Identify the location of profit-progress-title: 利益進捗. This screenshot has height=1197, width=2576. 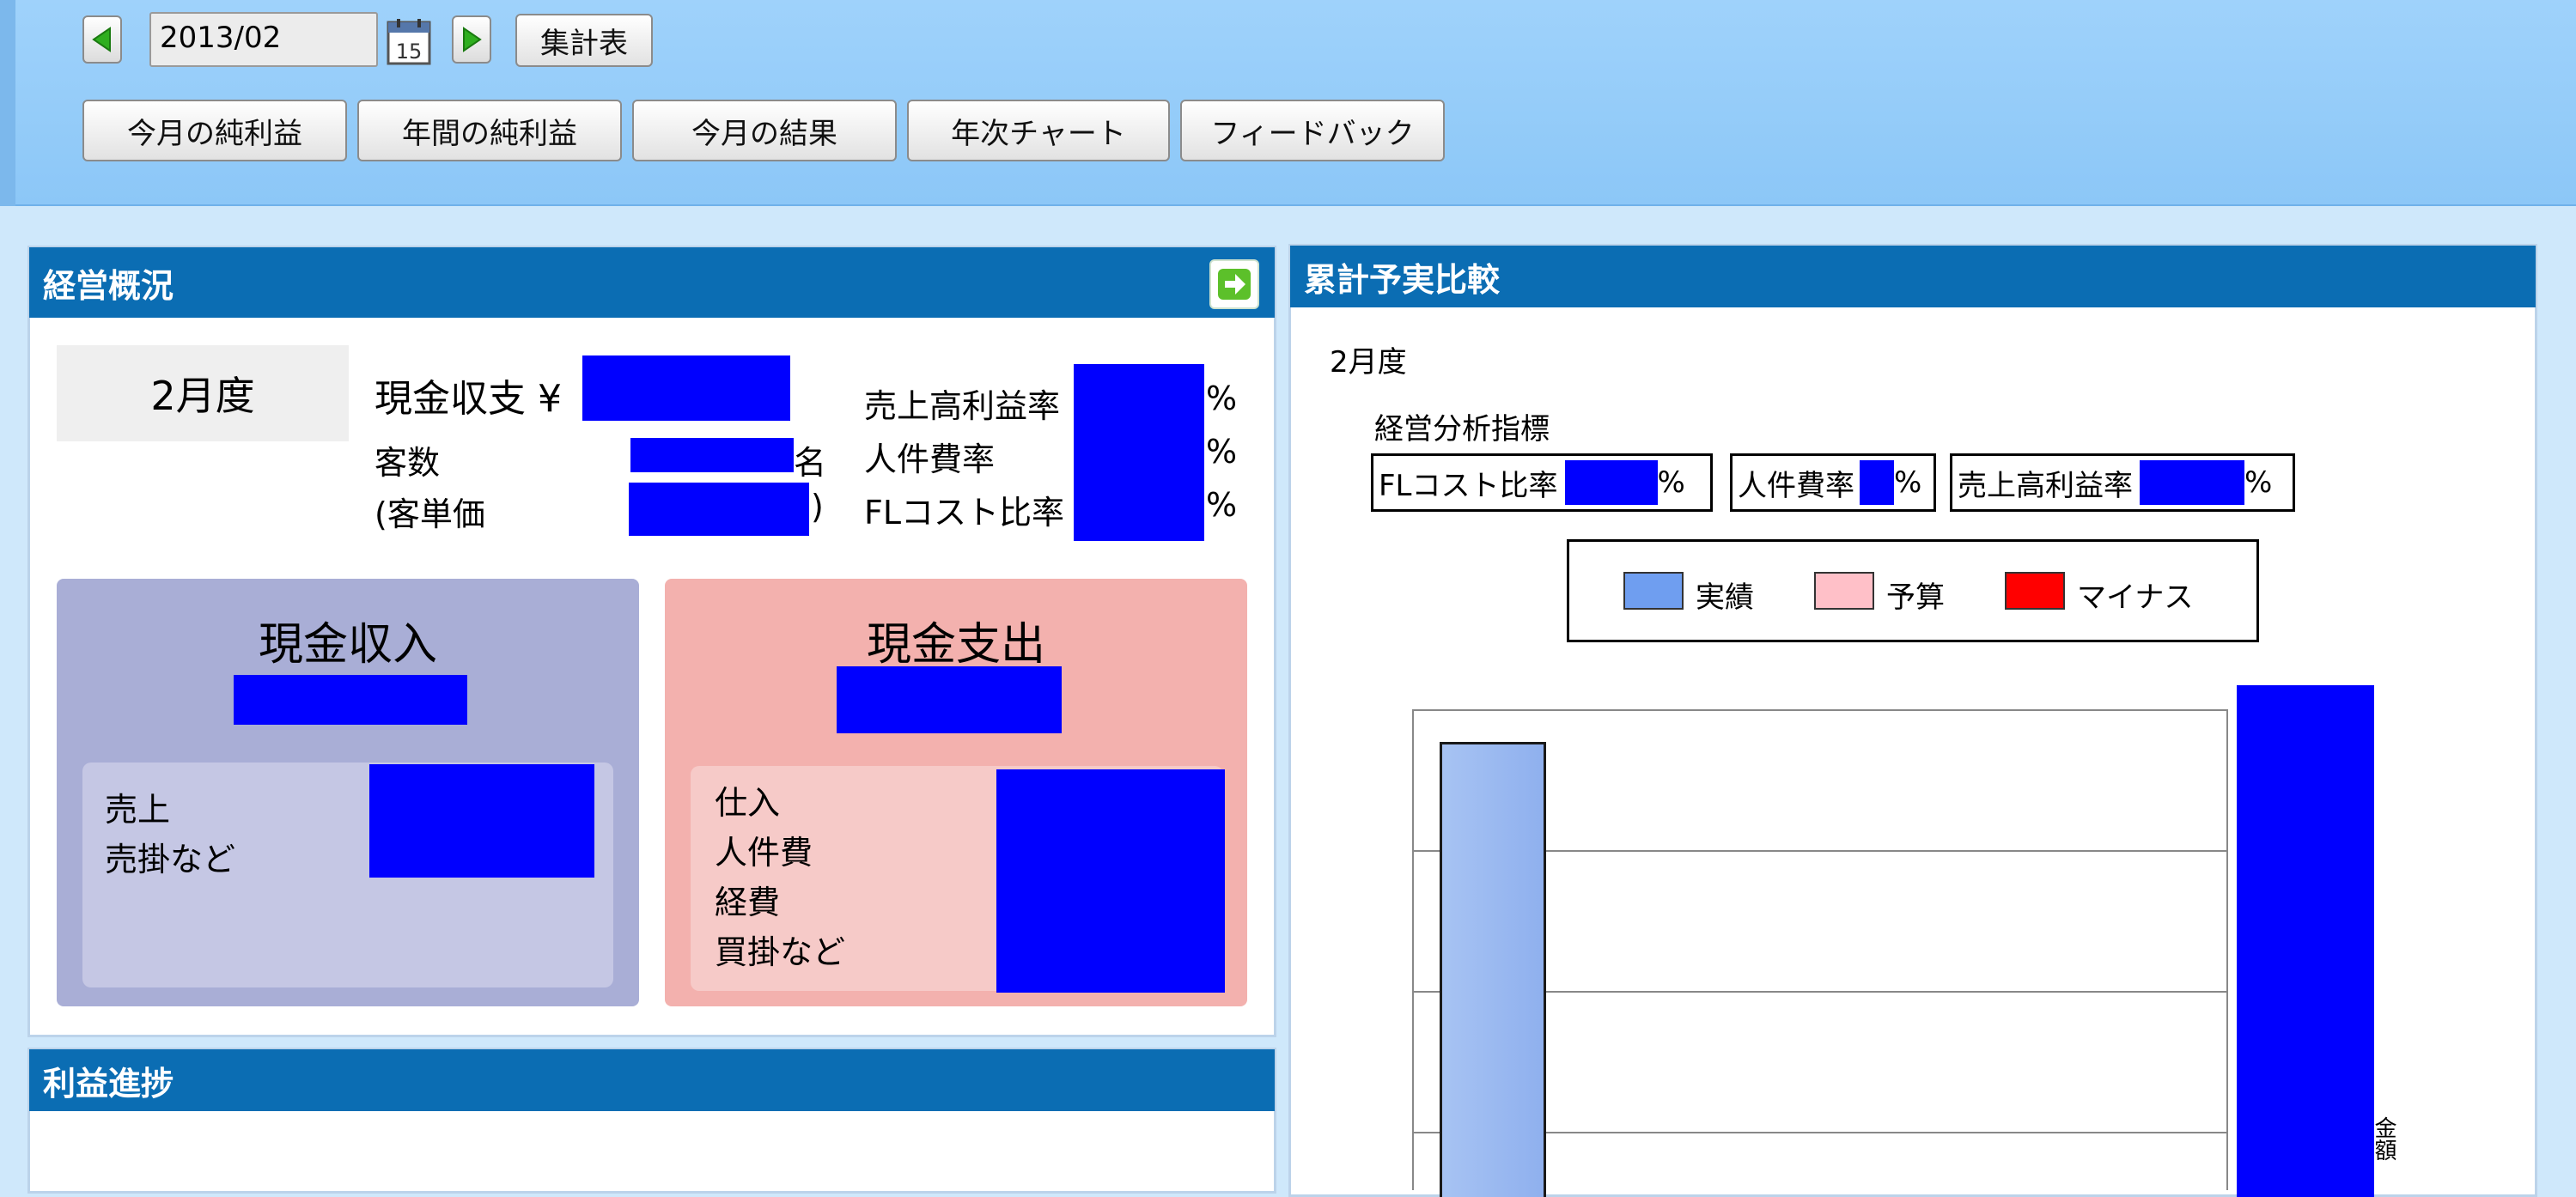
(108, 1083).